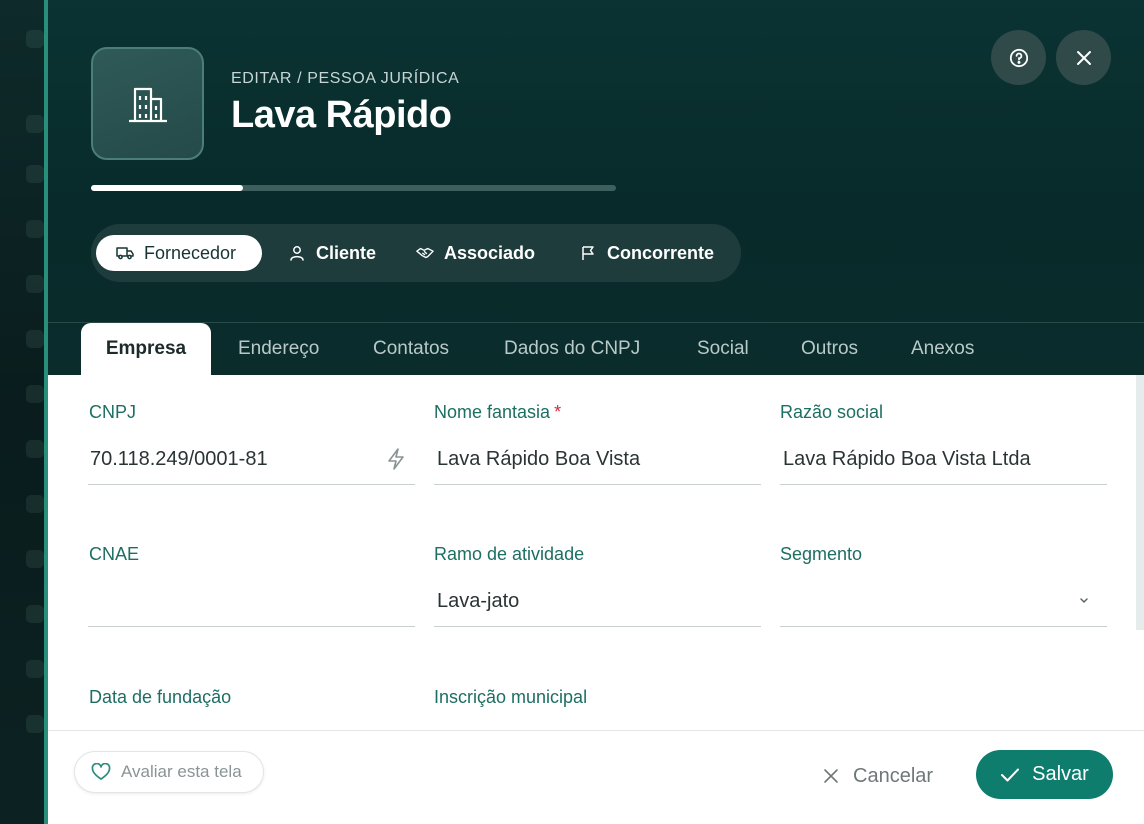 The image size is (1144, 824). Describe the element at coordinates (723, 349) in the screenshot. I see `tab-social: Social` at that location.